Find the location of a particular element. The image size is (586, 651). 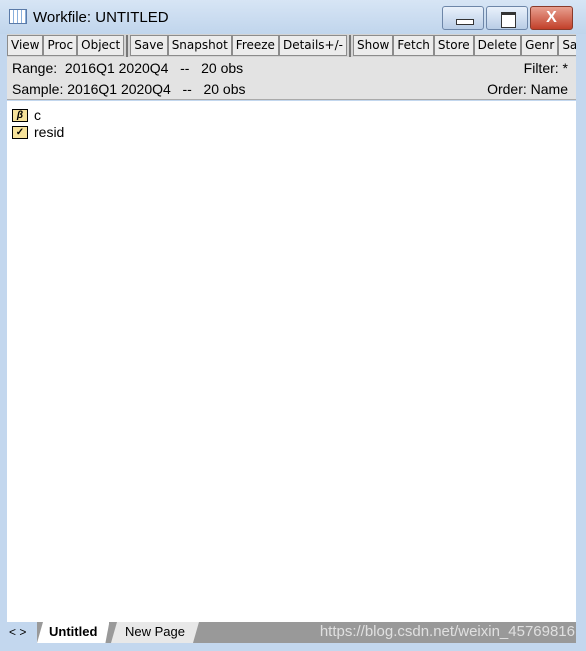

minimize-button is located at coordinates (463, 18).